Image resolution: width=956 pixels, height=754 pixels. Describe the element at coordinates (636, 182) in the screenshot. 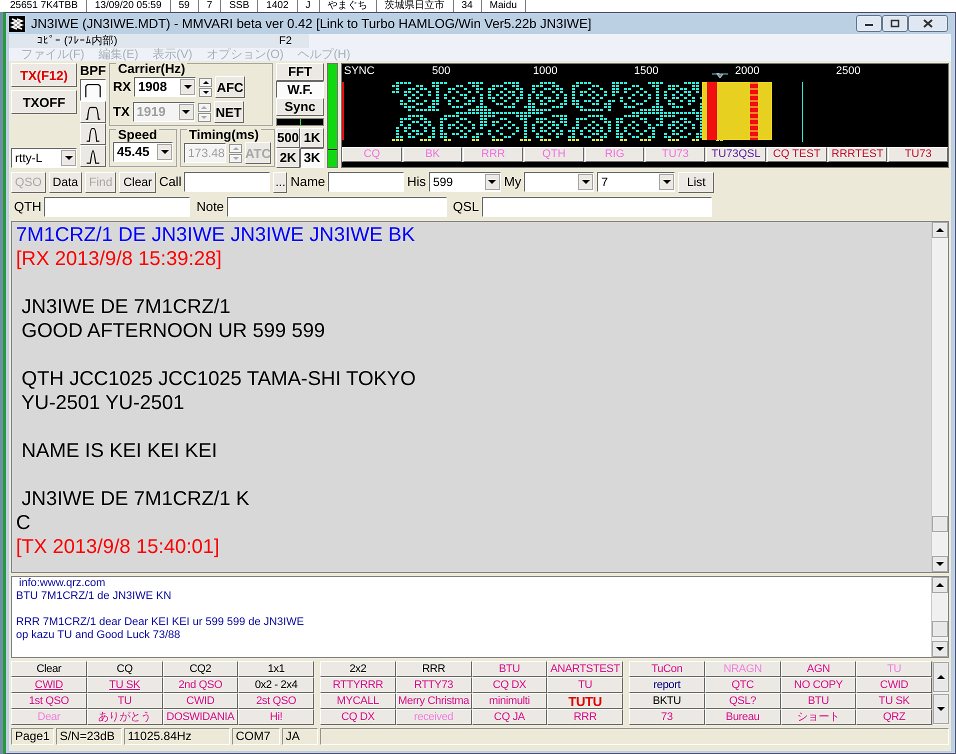

I see `band-combo: 7` at that location.